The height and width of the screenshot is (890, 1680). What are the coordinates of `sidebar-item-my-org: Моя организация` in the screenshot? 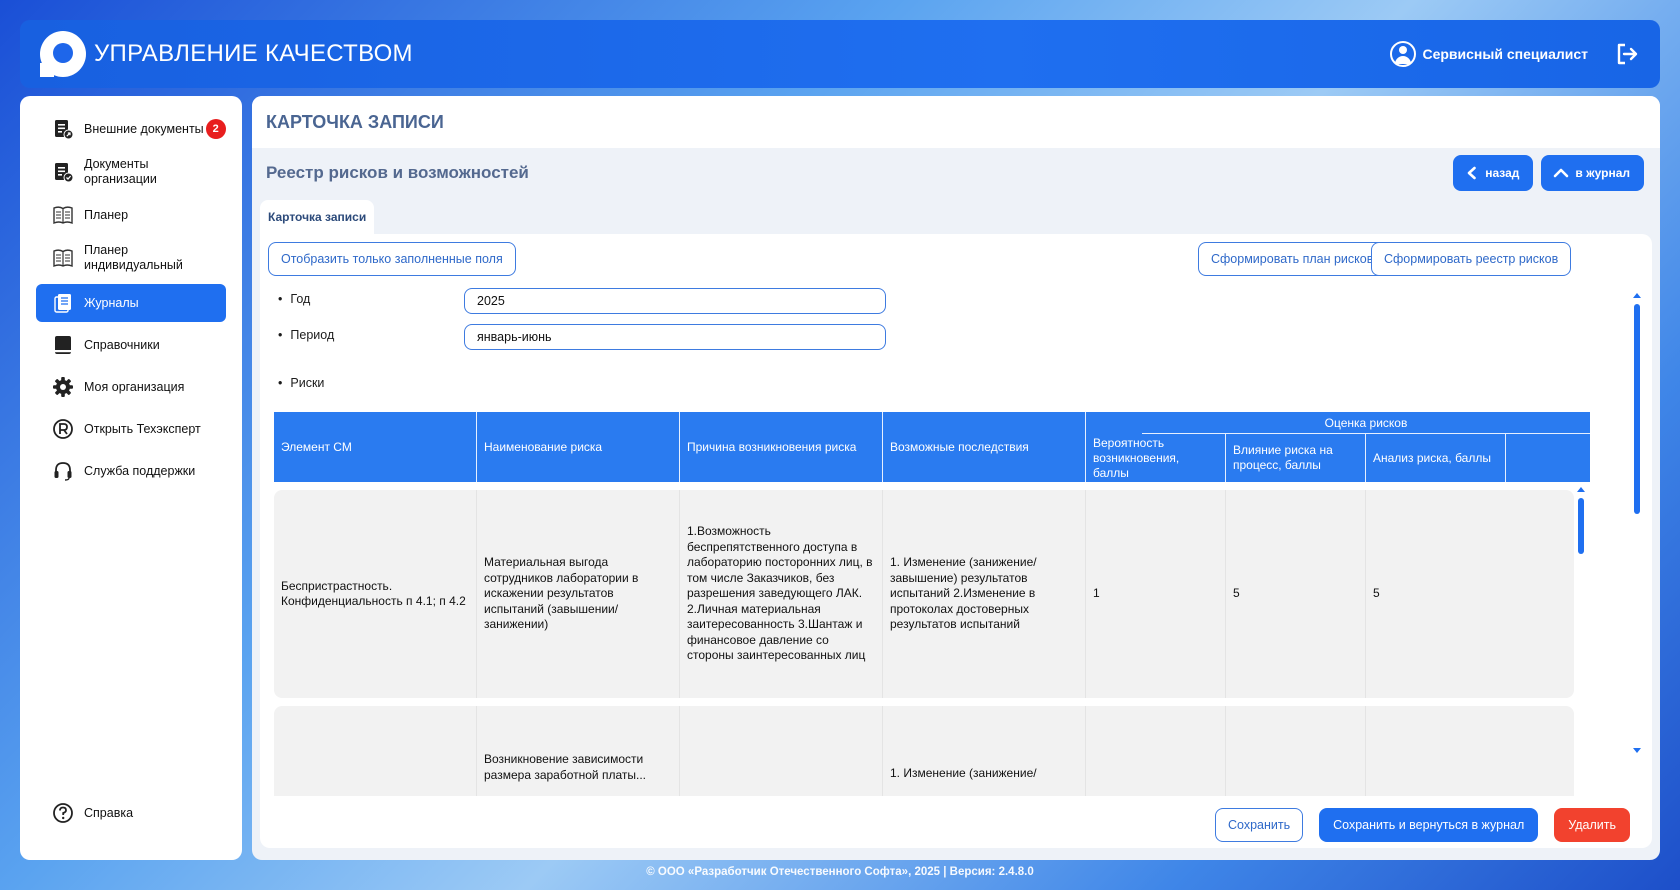 It's located at (131, 387).